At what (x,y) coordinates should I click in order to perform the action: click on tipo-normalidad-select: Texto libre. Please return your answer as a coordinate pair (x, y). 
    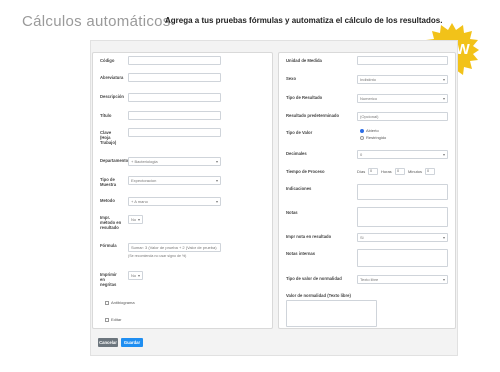
    Looking at the image, I should click on (402, 279).